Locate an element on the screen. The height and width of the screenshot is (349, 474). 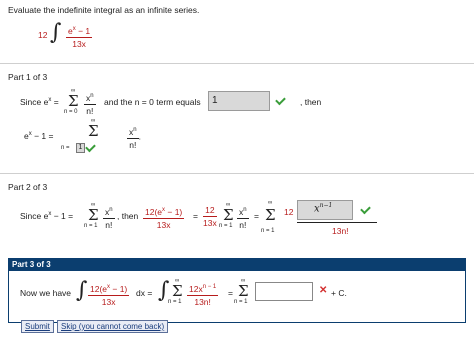
part3-now: Now we have is located at coordinates (46, 293).